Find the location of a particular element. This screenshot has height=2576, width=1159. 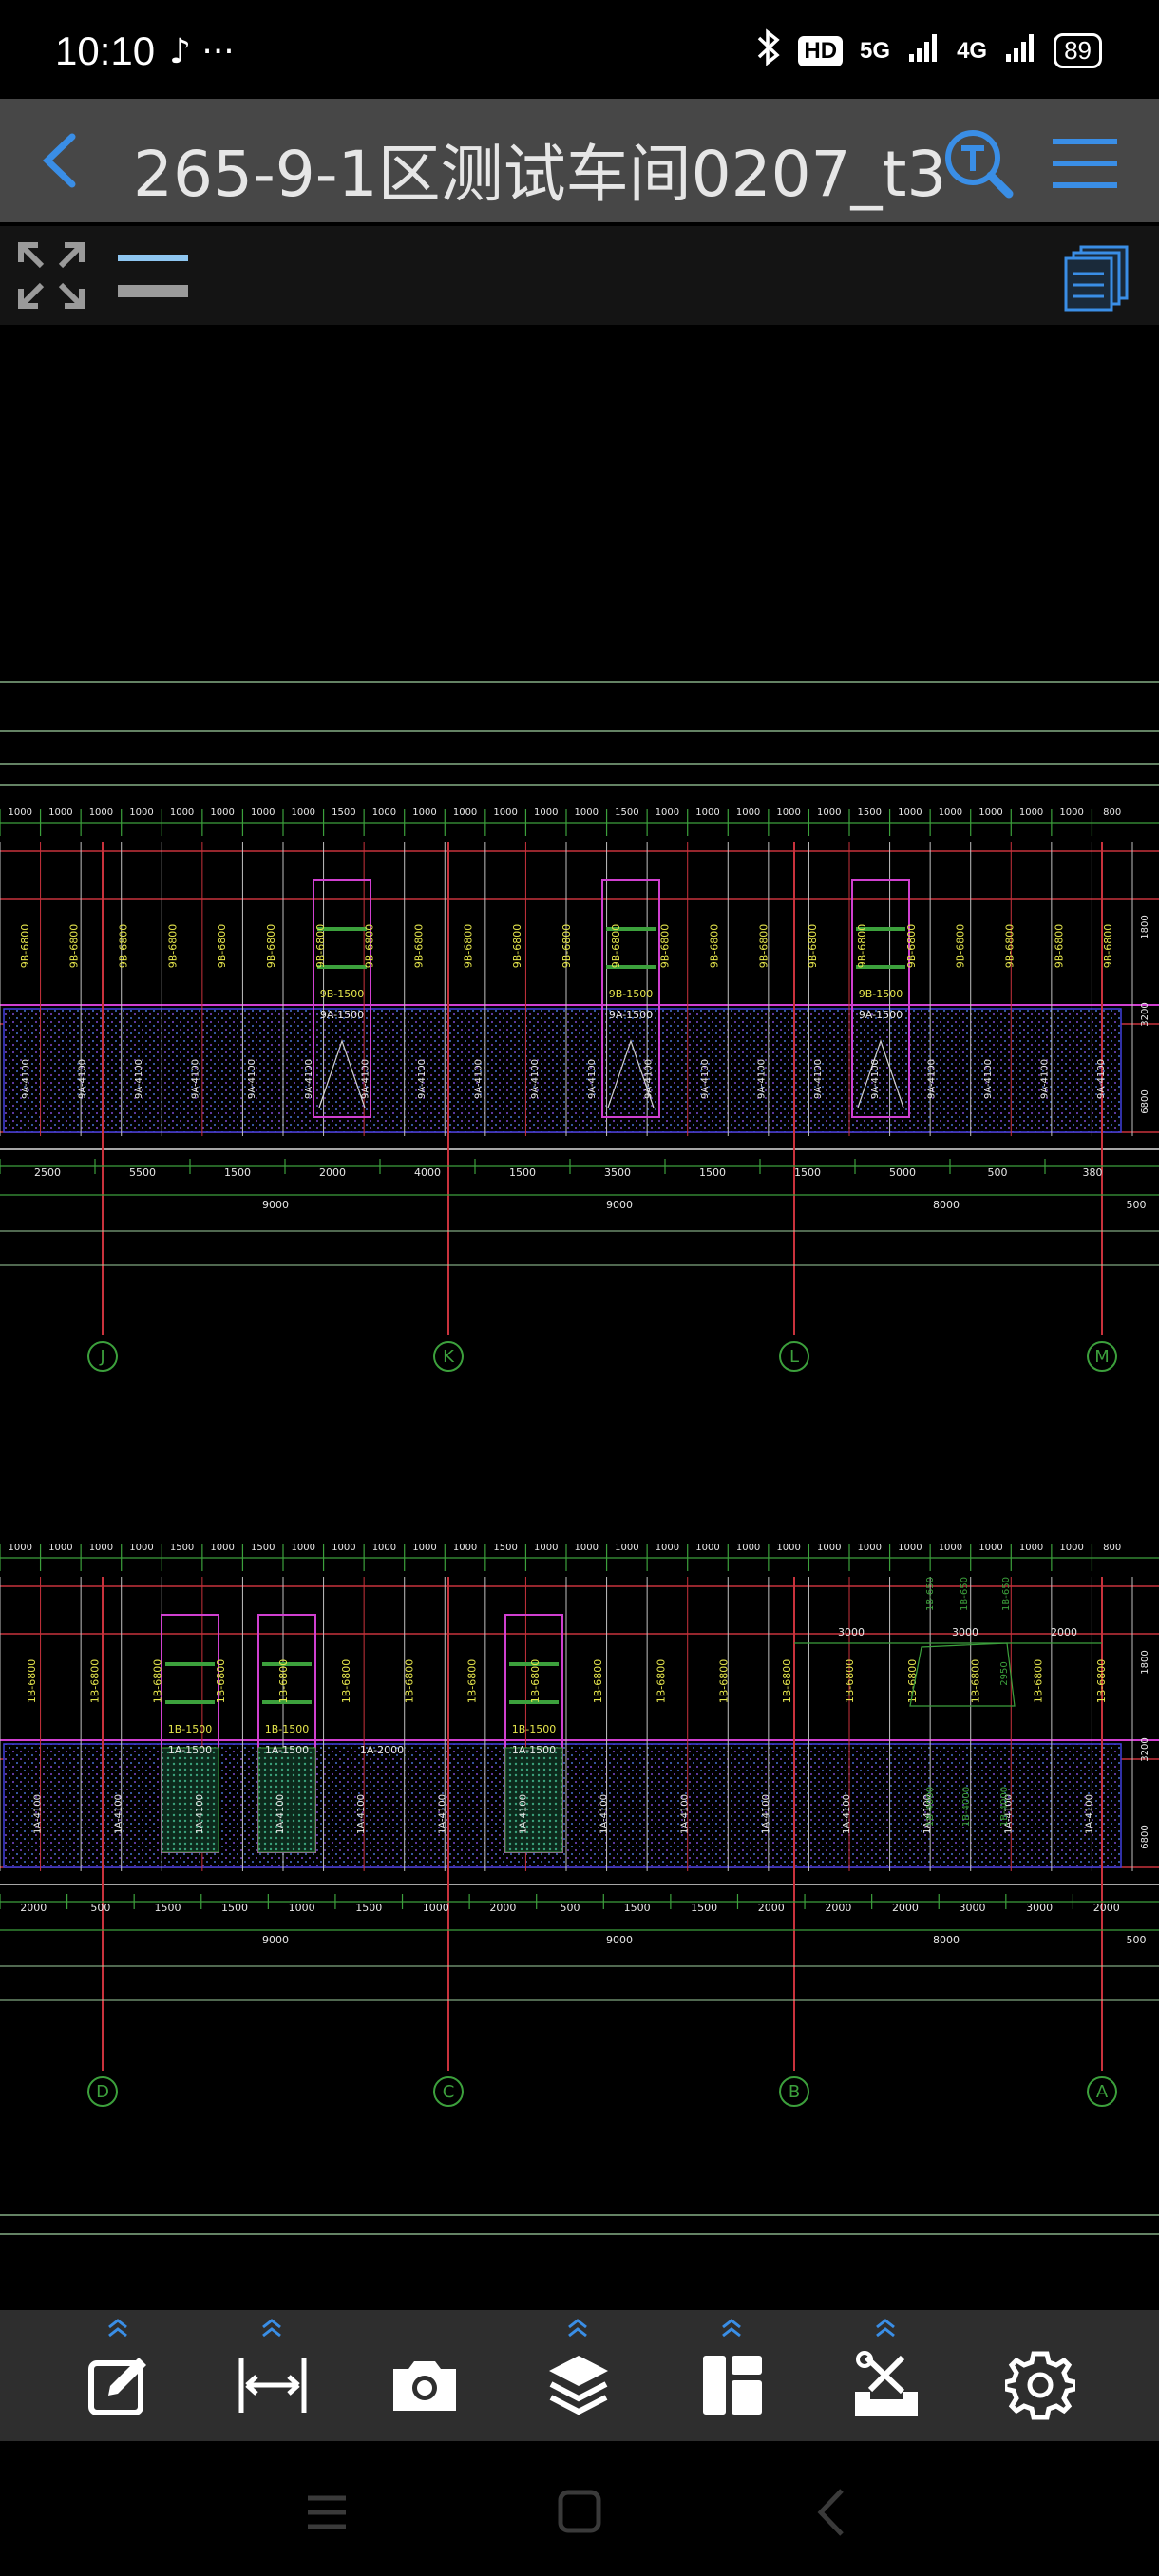

settings-button is located at coordinates (1040, 2375).